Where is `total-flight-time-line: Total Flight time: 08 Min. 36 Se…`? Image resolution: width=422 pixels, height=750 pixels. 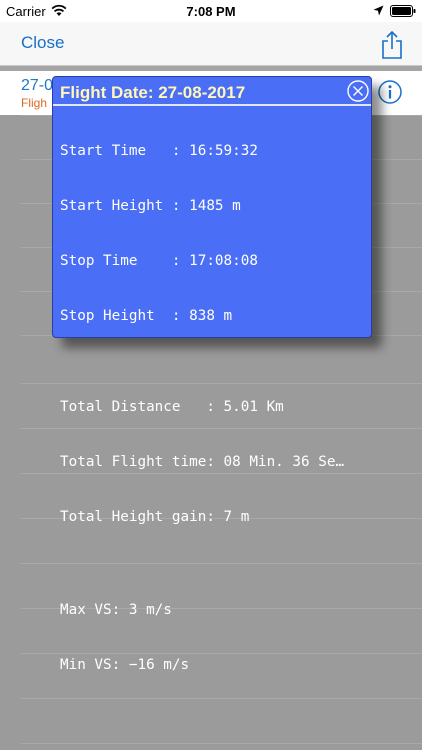
total-flight-time-line: Total Flight time: 08 Min. 36 Se… is located at coordinates (202, 462).